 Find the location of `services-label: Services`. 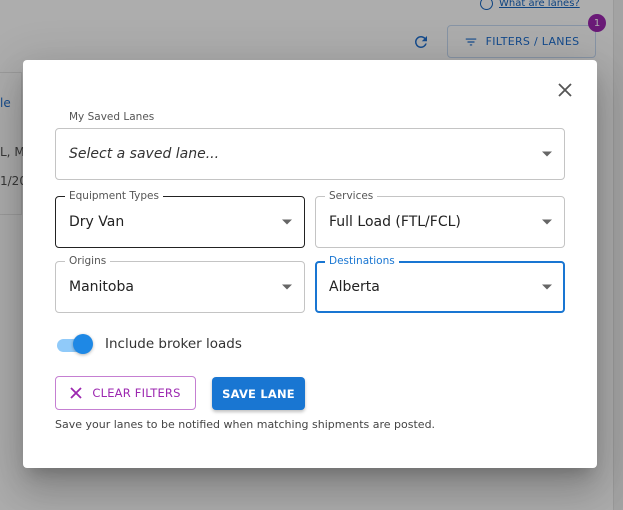

services-label: Services is located at coordinates (351, 196).